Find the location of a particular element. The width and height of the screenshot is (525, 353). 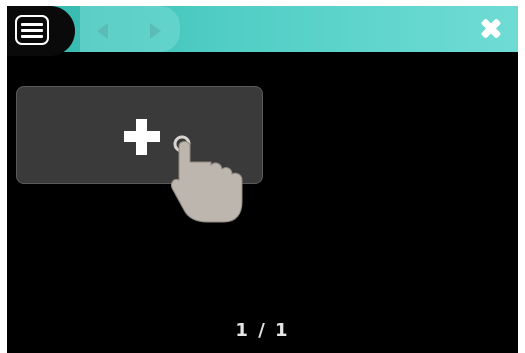

arrow-left-icon is located at coordinates (102, 31).